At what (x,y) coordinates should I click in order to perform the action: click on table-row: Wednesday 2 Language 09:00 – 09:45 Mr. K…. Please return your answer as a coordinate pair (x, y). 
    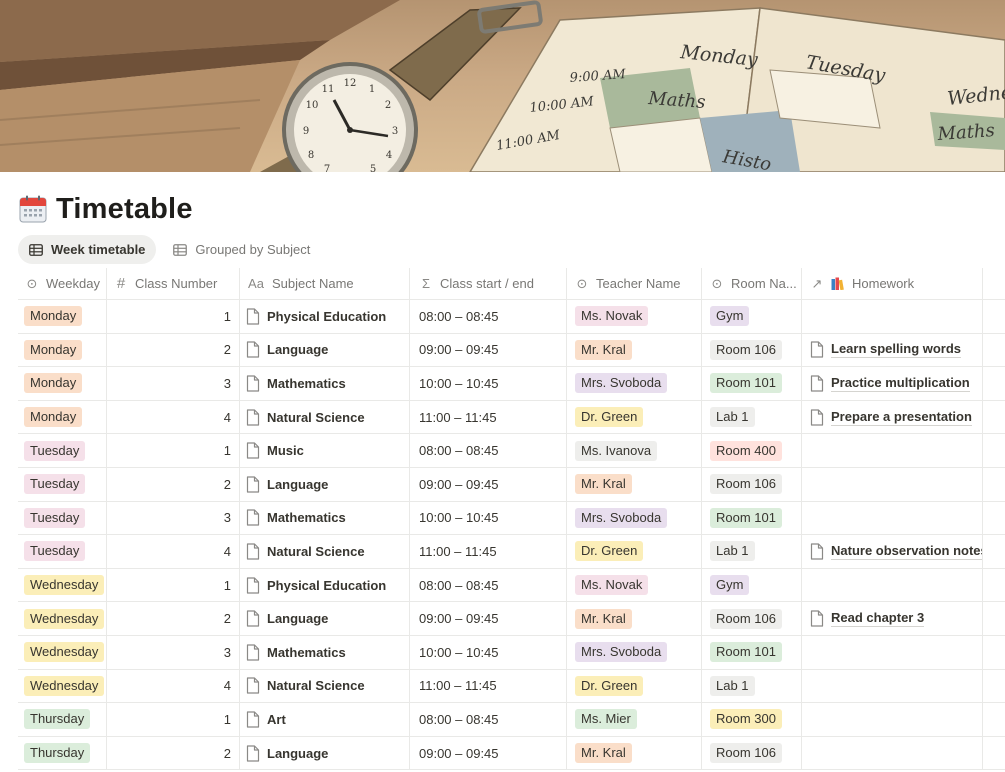
    Looking at the image, I should click on (511, 619).